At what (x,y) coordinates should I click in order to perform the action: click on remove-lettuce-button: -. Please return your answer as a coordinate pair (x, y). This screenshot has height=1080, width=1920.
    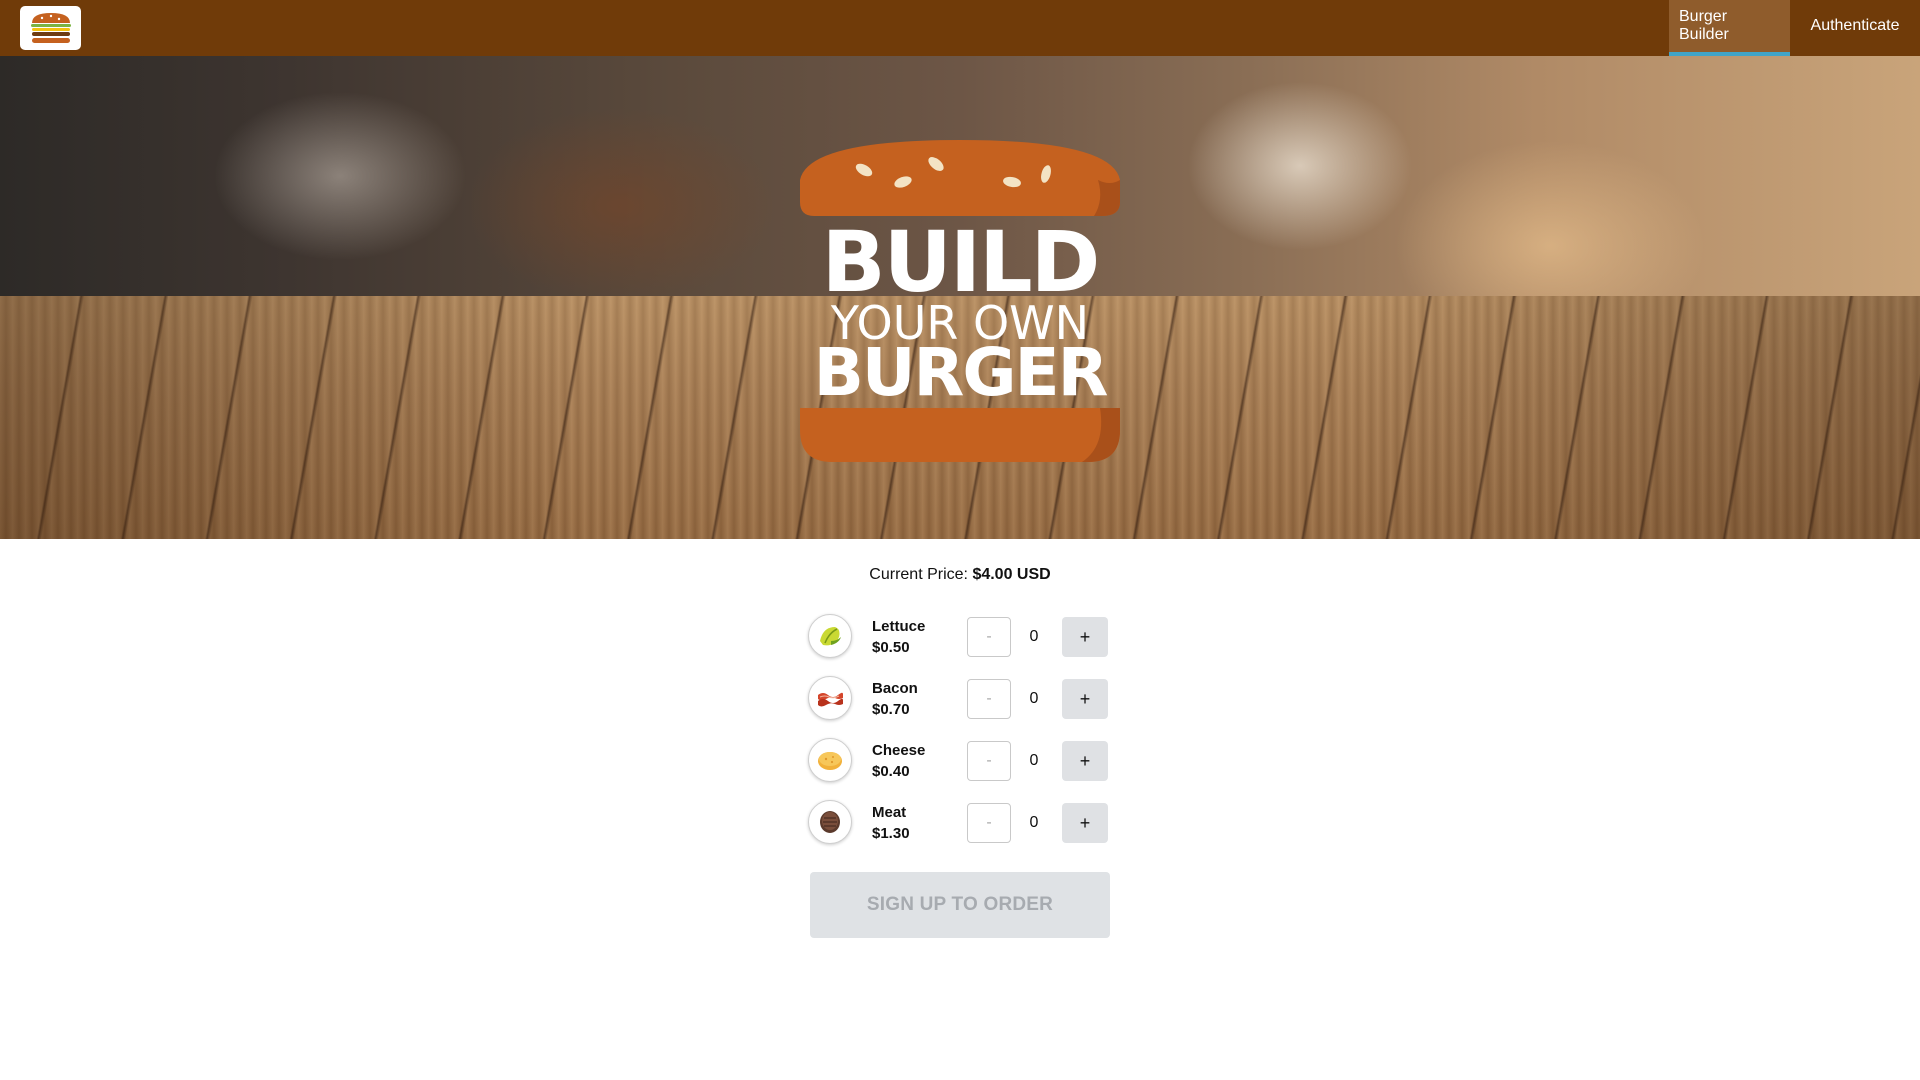
    Looking at the image, I should click on (989, 637).